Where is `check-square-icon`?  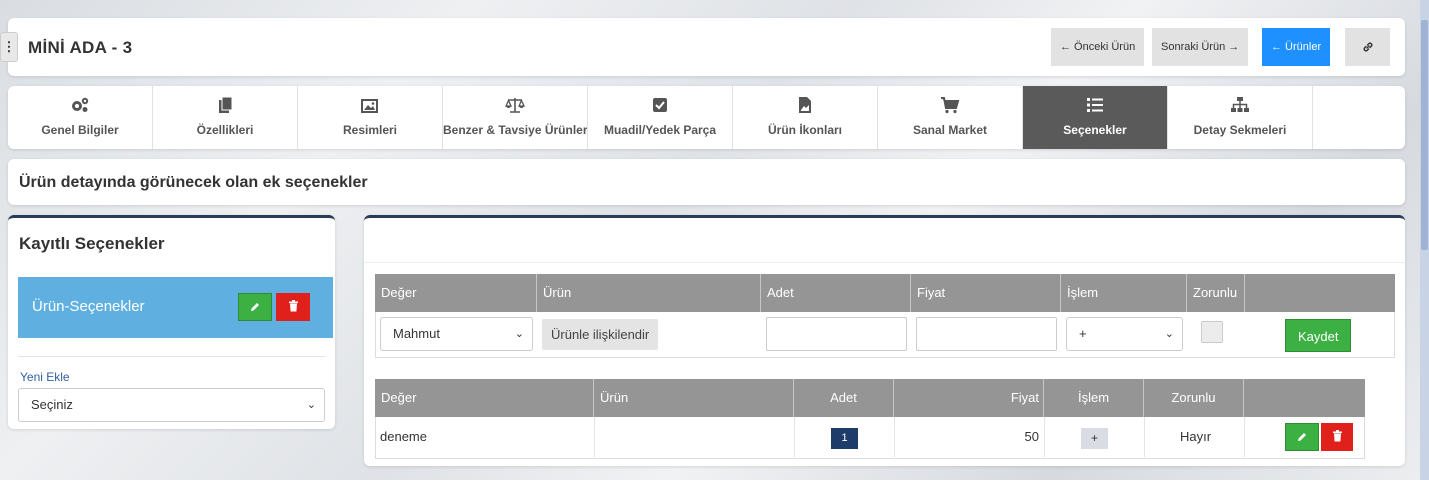
check-square-icon is located at coordinates (660, 105).